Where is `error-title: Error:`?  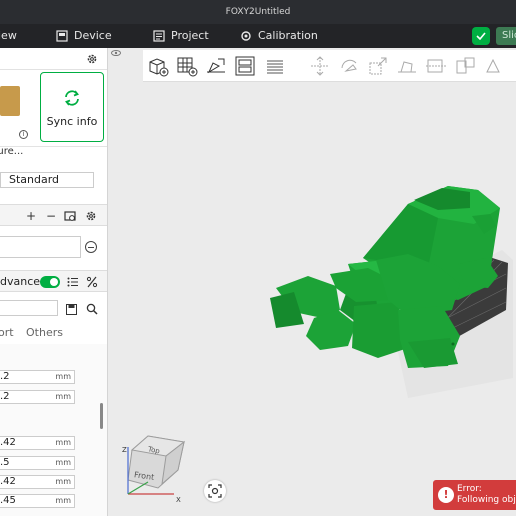 error-title: Error: is located at coordinates (469, 489).